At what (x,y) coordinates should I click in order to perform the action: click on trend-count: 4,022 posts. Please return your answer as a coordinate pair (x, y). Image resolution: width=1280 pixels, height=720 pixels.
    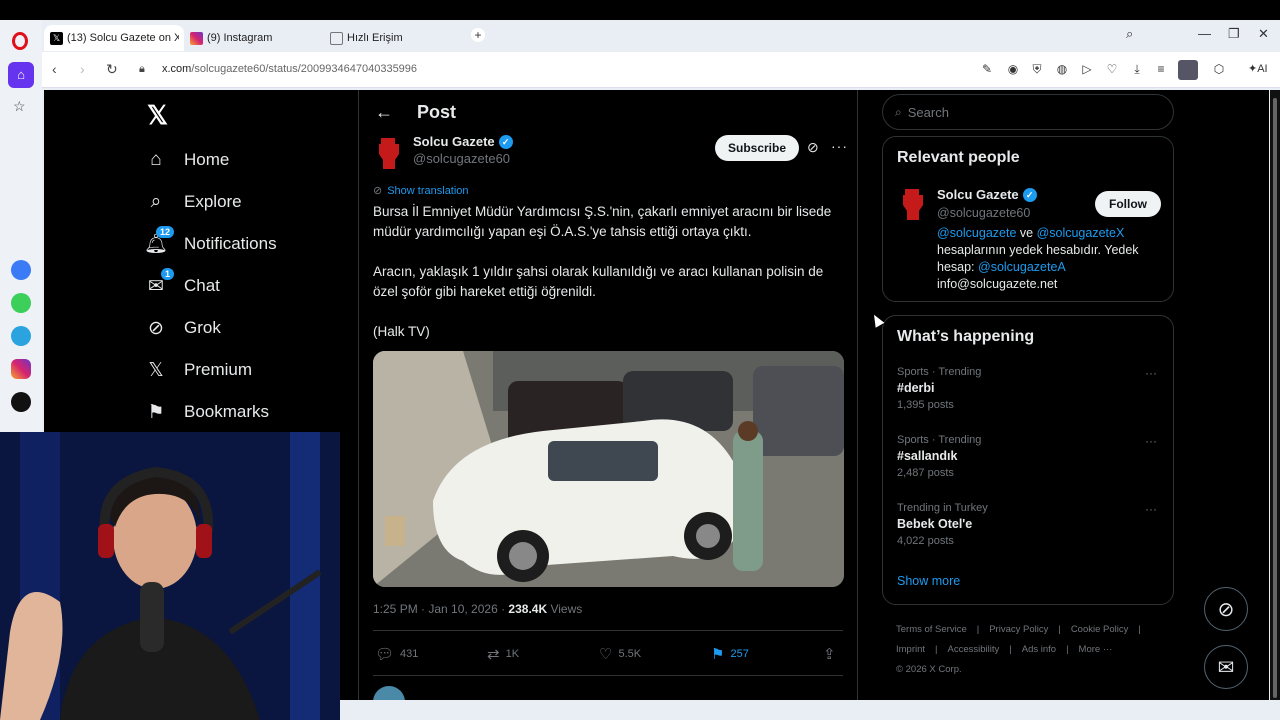
    Looking at the image, I should click on (925, 541).